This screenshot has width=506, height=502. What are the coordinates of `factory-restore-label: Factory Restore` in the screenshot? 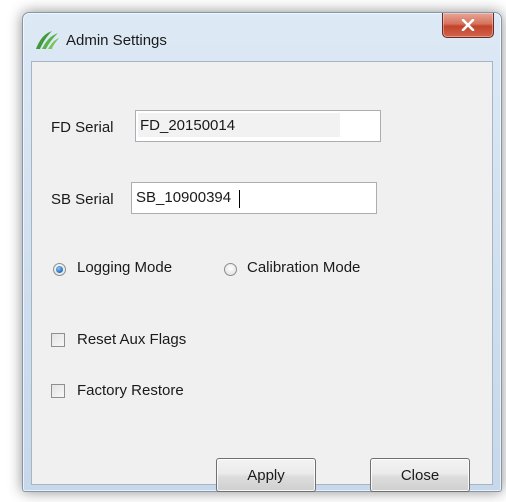 It's located at (130, 390).